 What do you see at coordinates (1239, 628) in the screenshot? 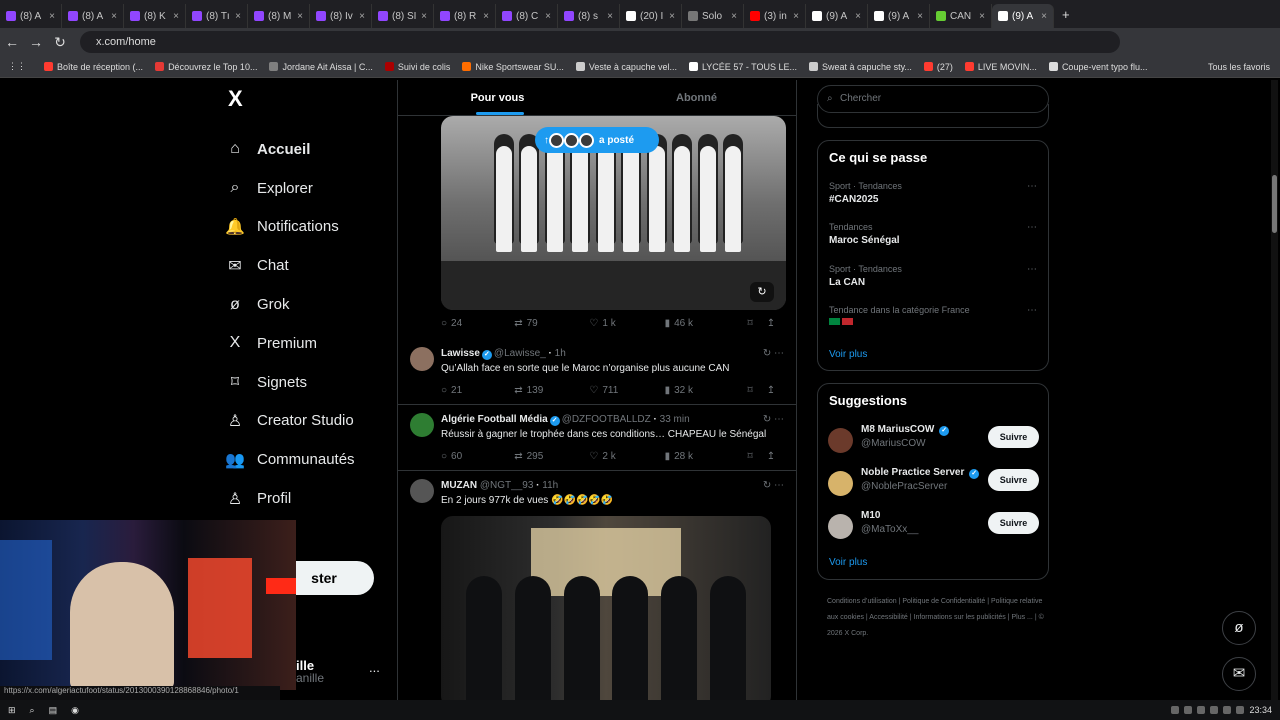
I see `grok-floating-button: ø` at bounding box center [1239, 628].